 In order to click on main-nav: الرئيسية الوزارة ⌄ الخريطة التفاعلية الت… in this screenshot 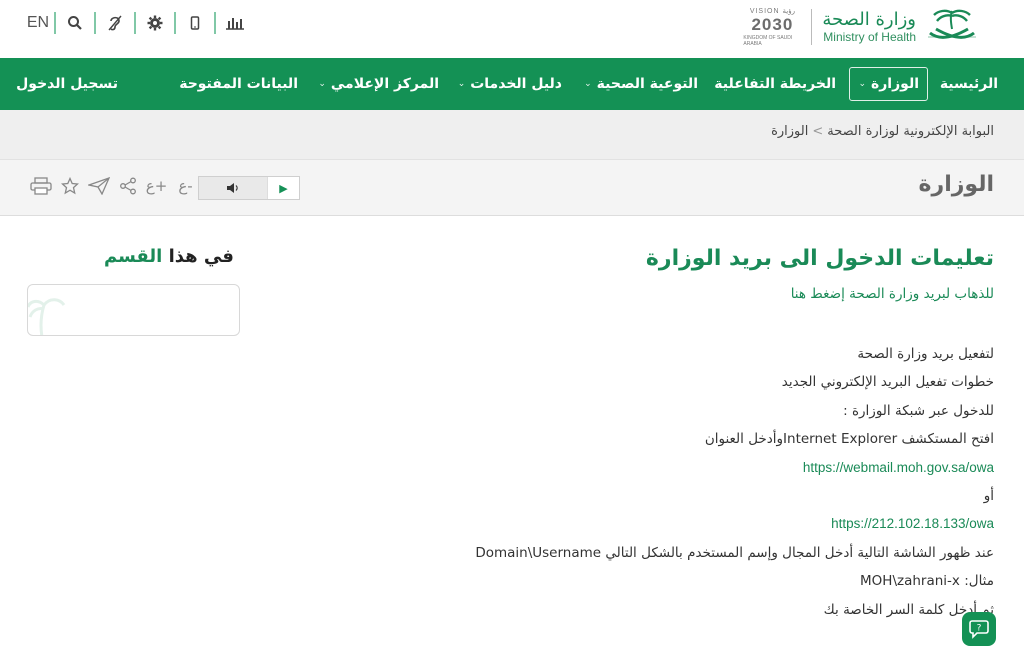, I will do `click(512, 84)`.